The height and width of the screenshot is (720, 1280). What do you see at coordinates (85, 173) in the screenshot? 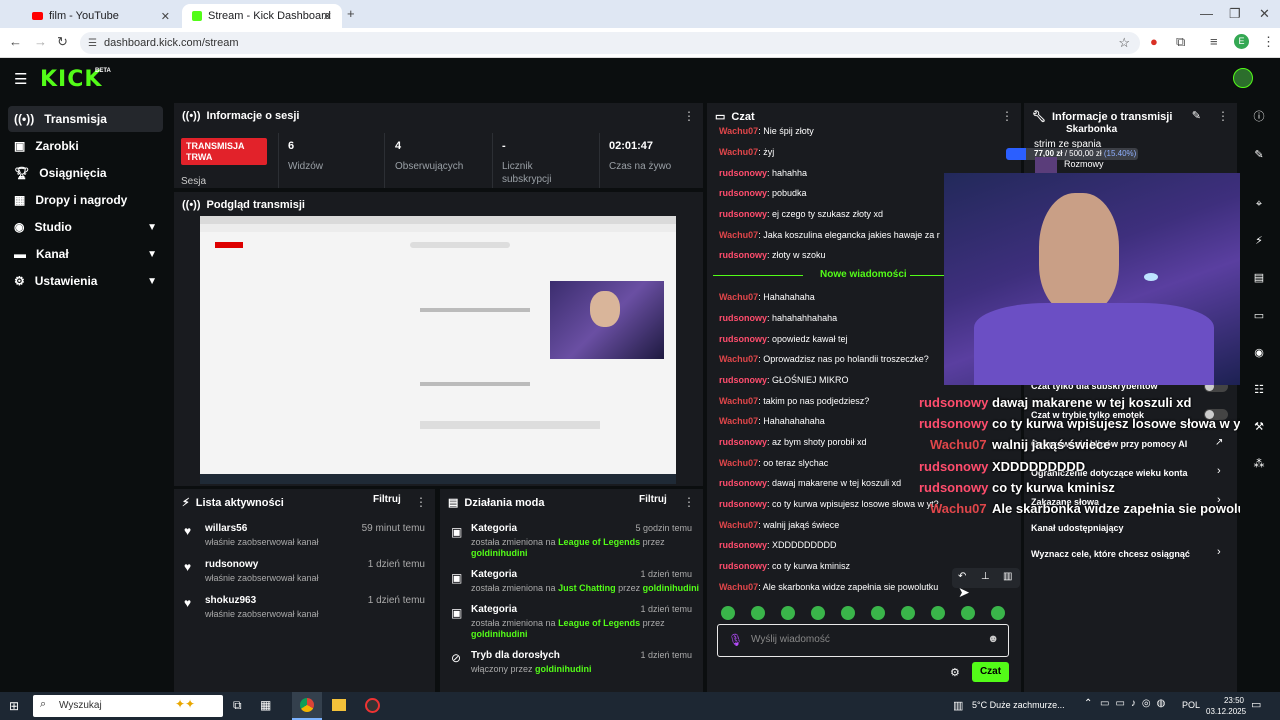
I see `sidebar-item-osiagniecia: 🏆︎ Osiągnięcia` at bounding box center [85, 173].